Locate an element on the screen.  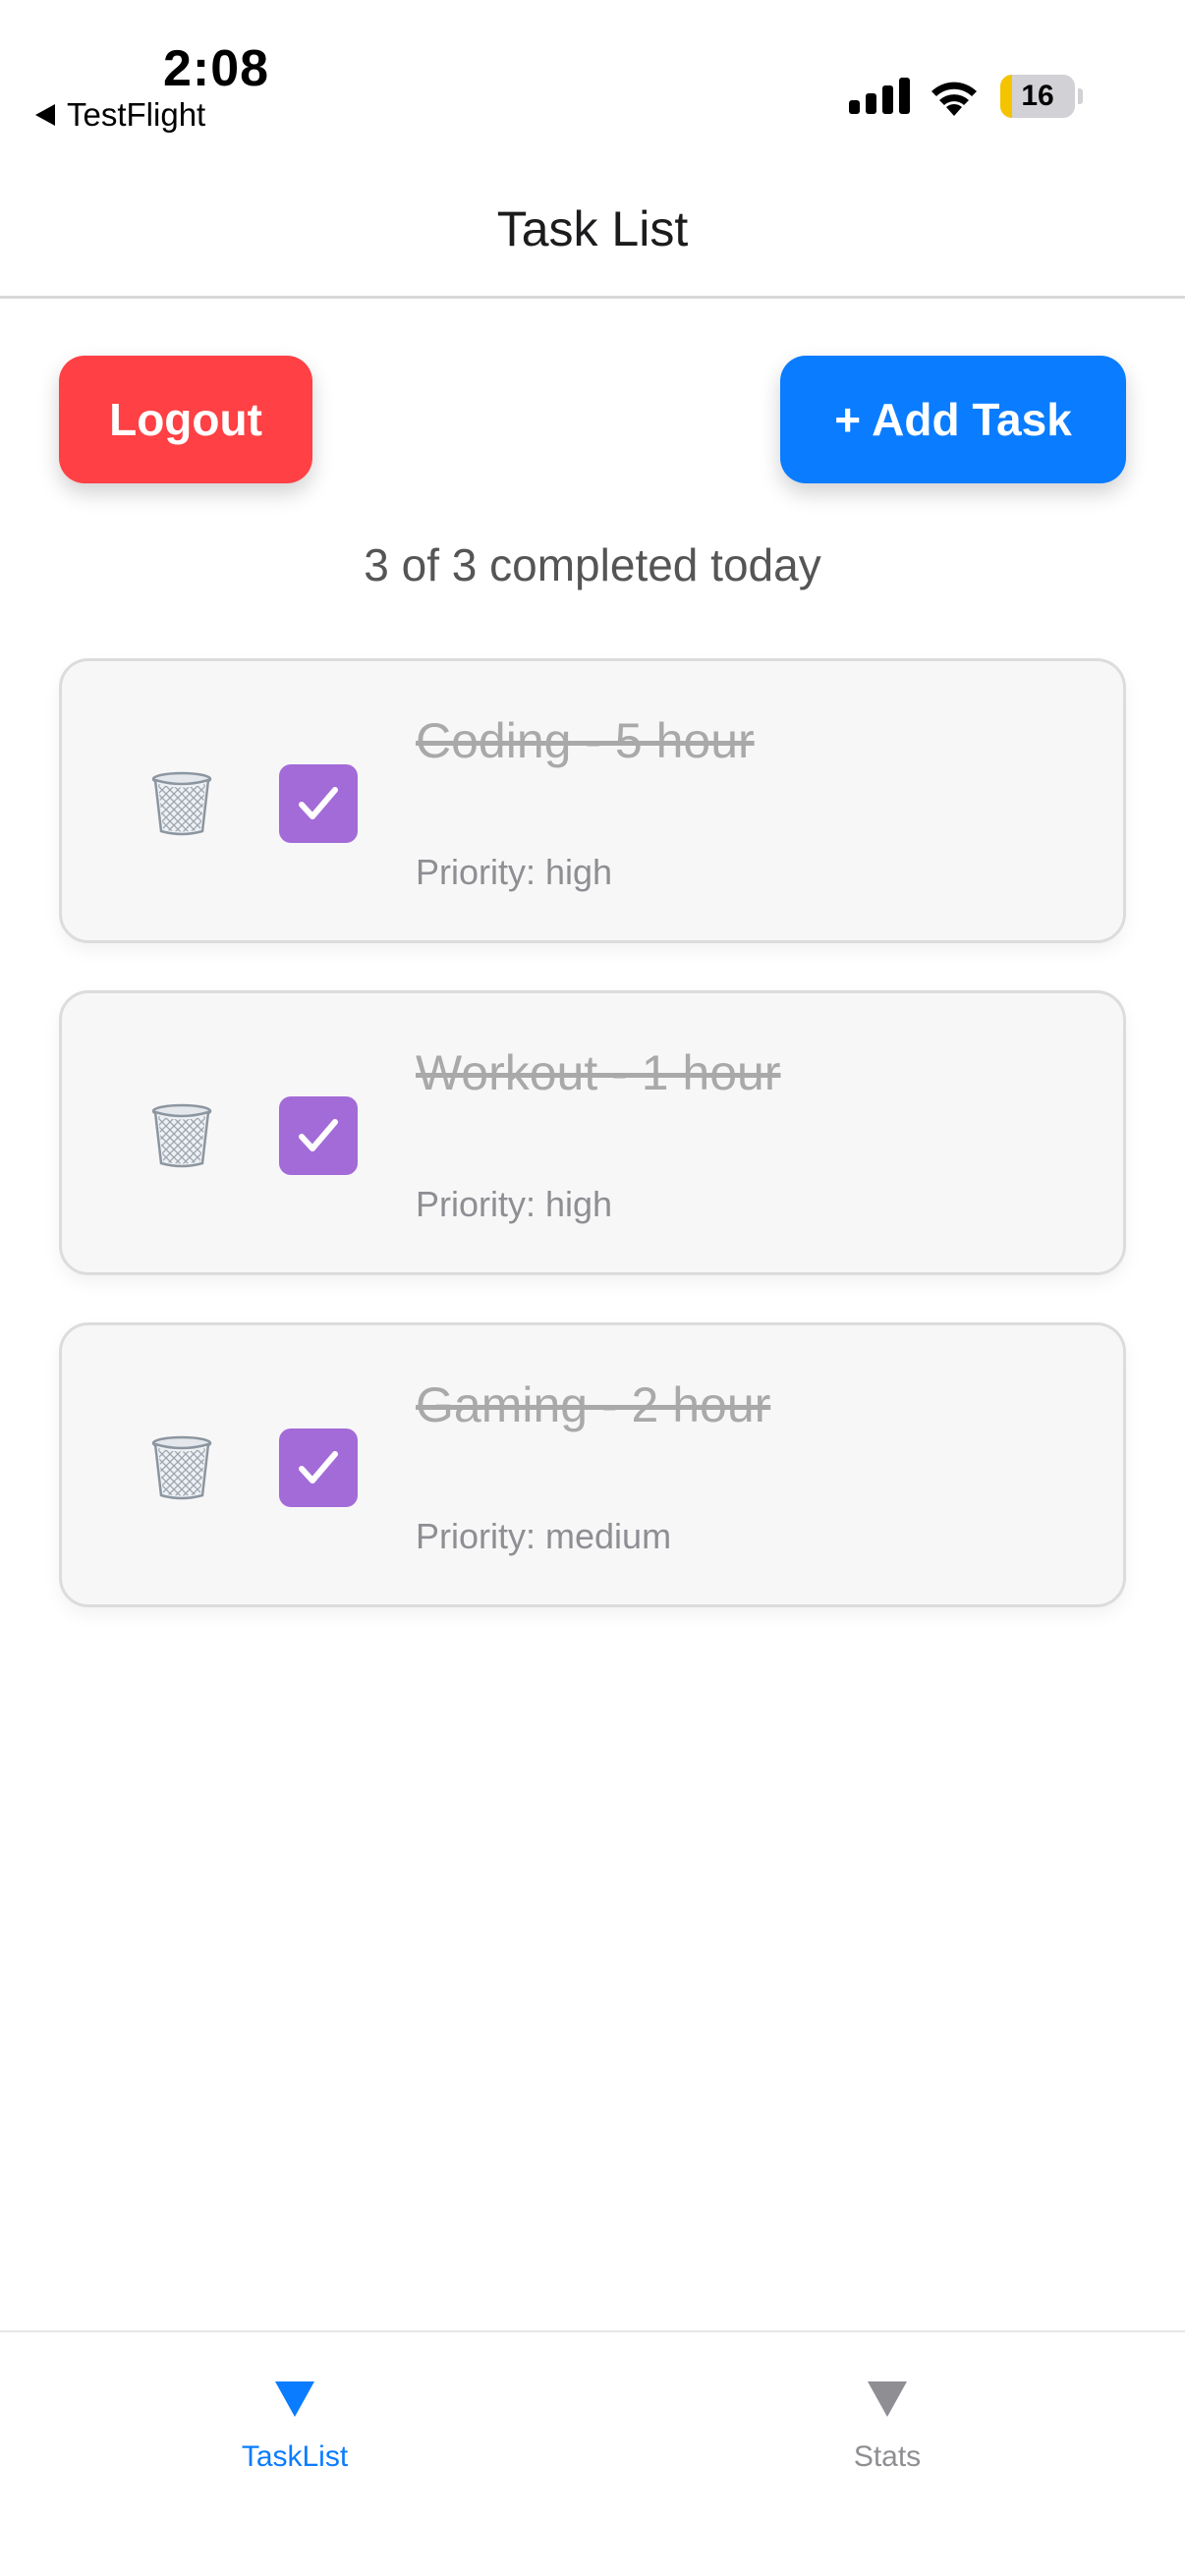
page-title: Task List is located at coordinates (592, 228).